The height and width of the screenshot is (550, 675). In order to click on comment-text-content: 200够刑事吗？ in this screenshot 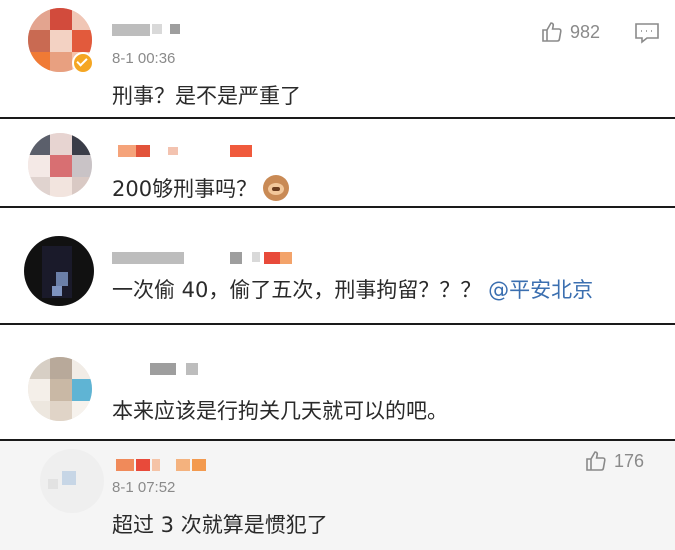, I will do `click(185, 189)`.